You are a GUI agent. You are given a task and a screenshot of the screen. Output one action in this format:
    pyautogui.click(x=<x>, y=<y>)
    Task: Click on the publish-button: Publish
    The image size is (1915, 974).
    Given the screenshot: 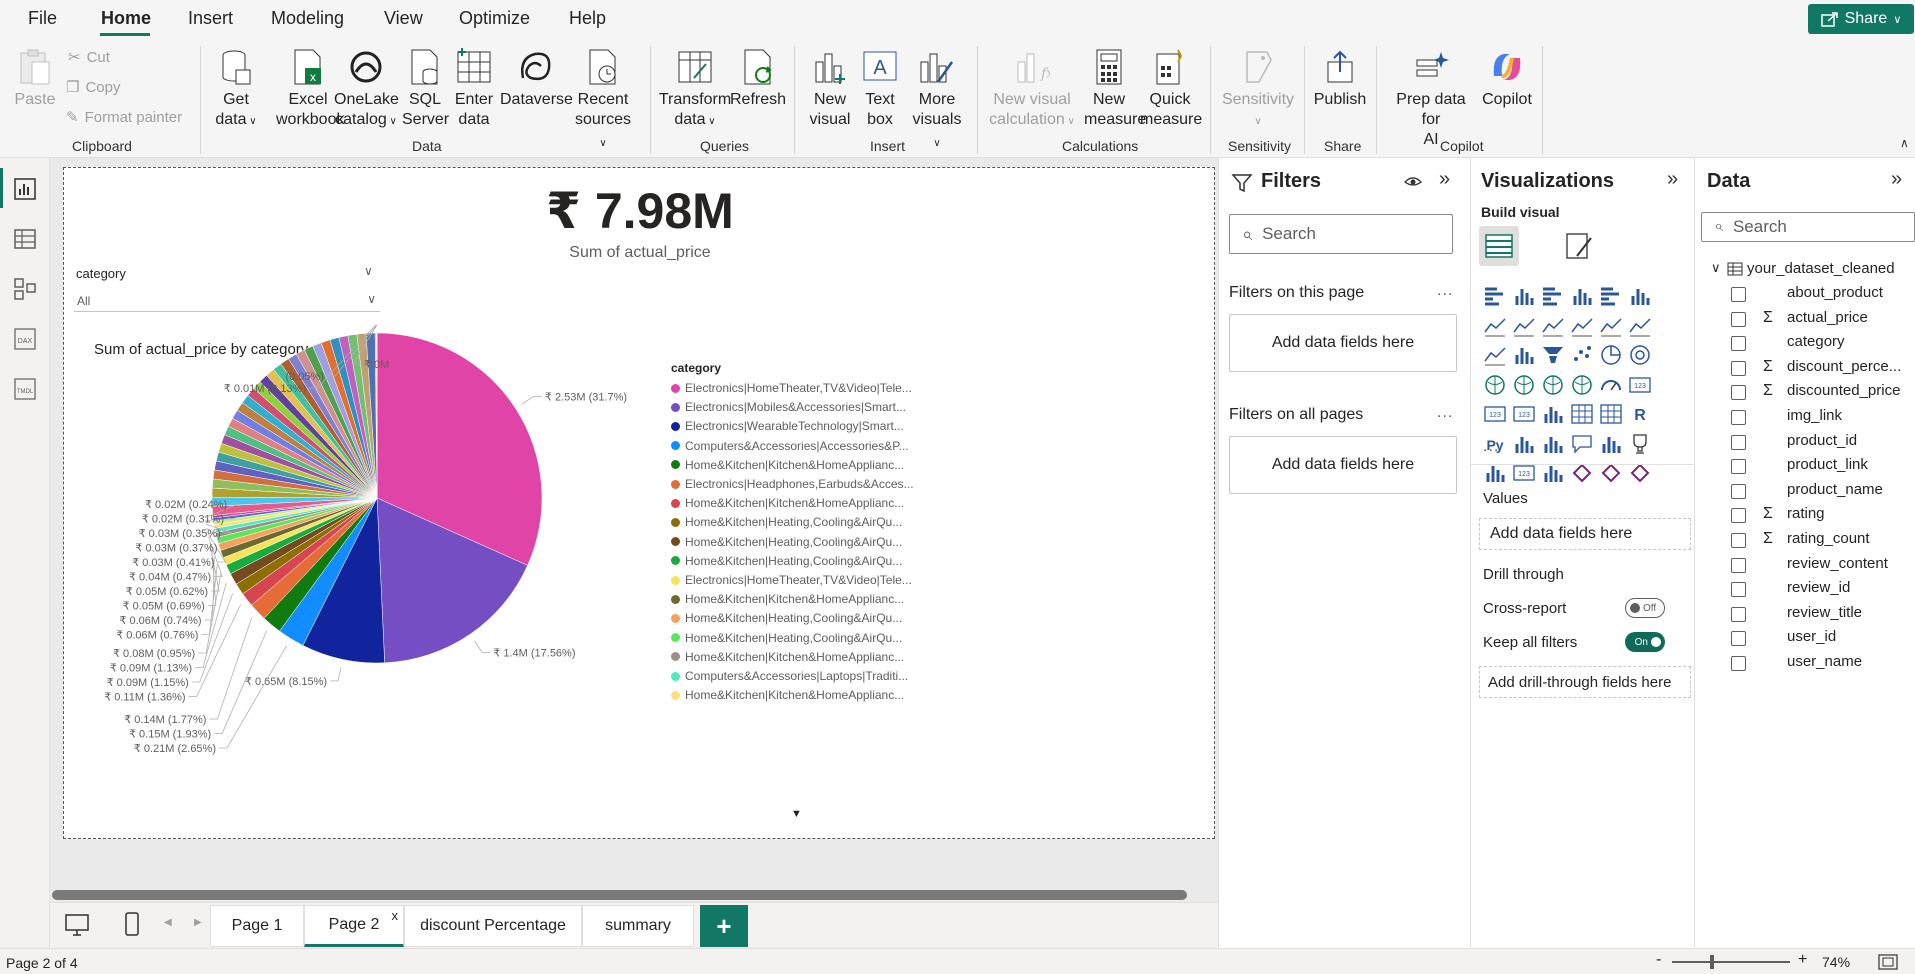 What is the action you would take?
    pyautogui.click(x=1340, y=79)
    